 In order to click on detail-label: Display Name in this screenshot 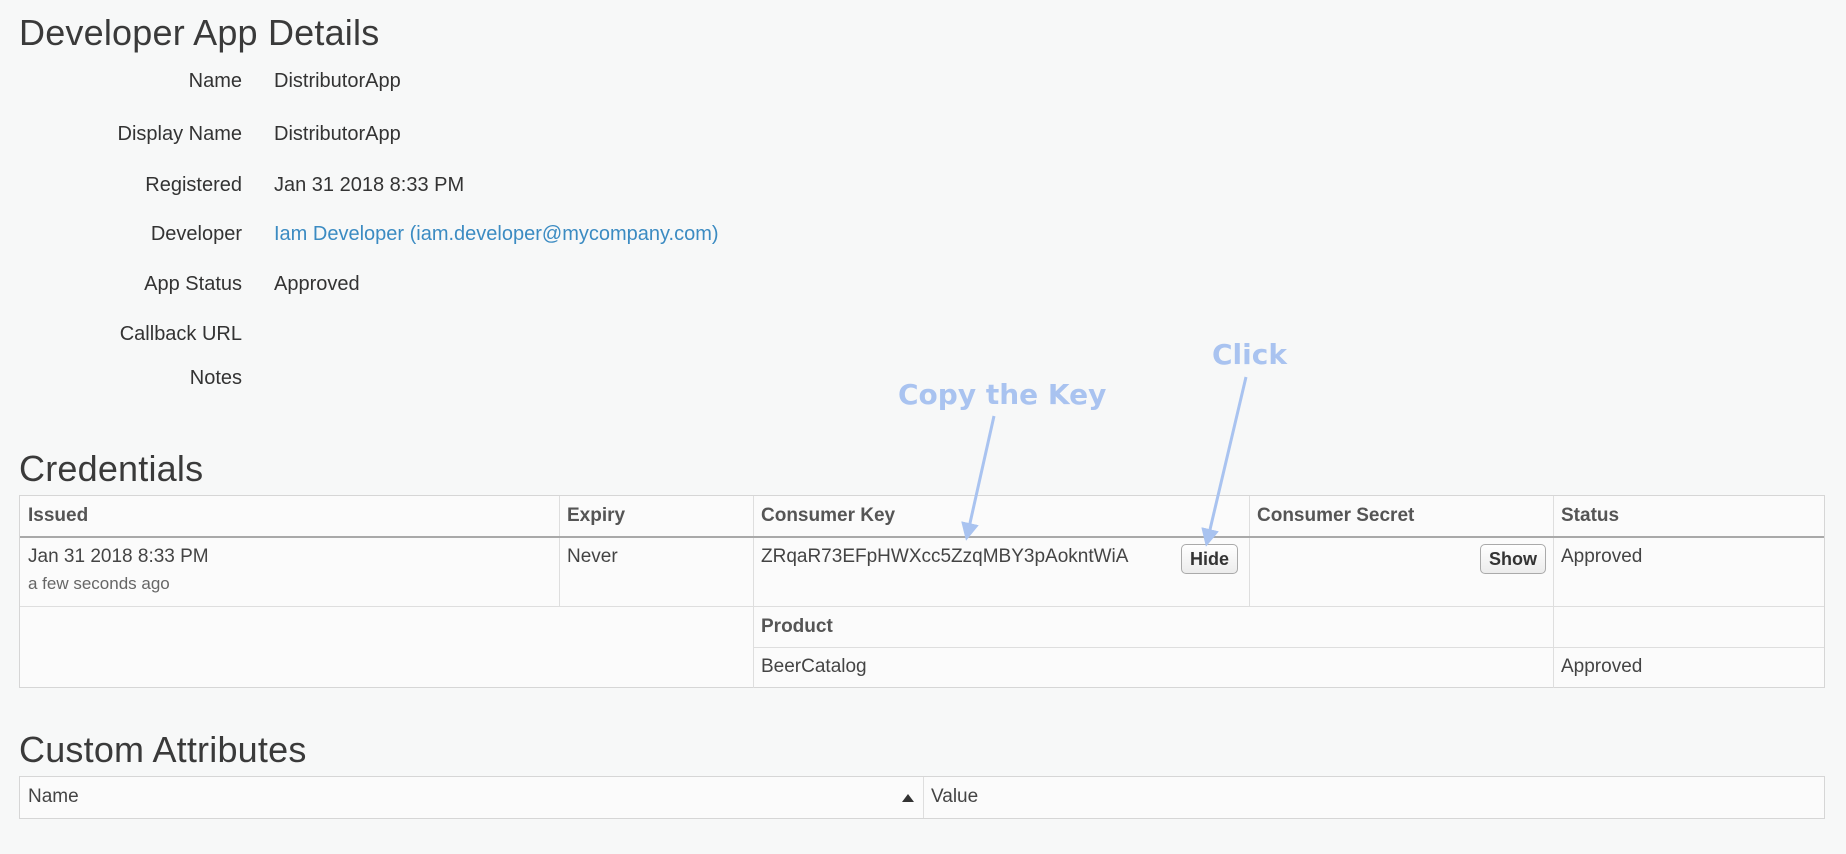, I will do `click(179, 134)`.